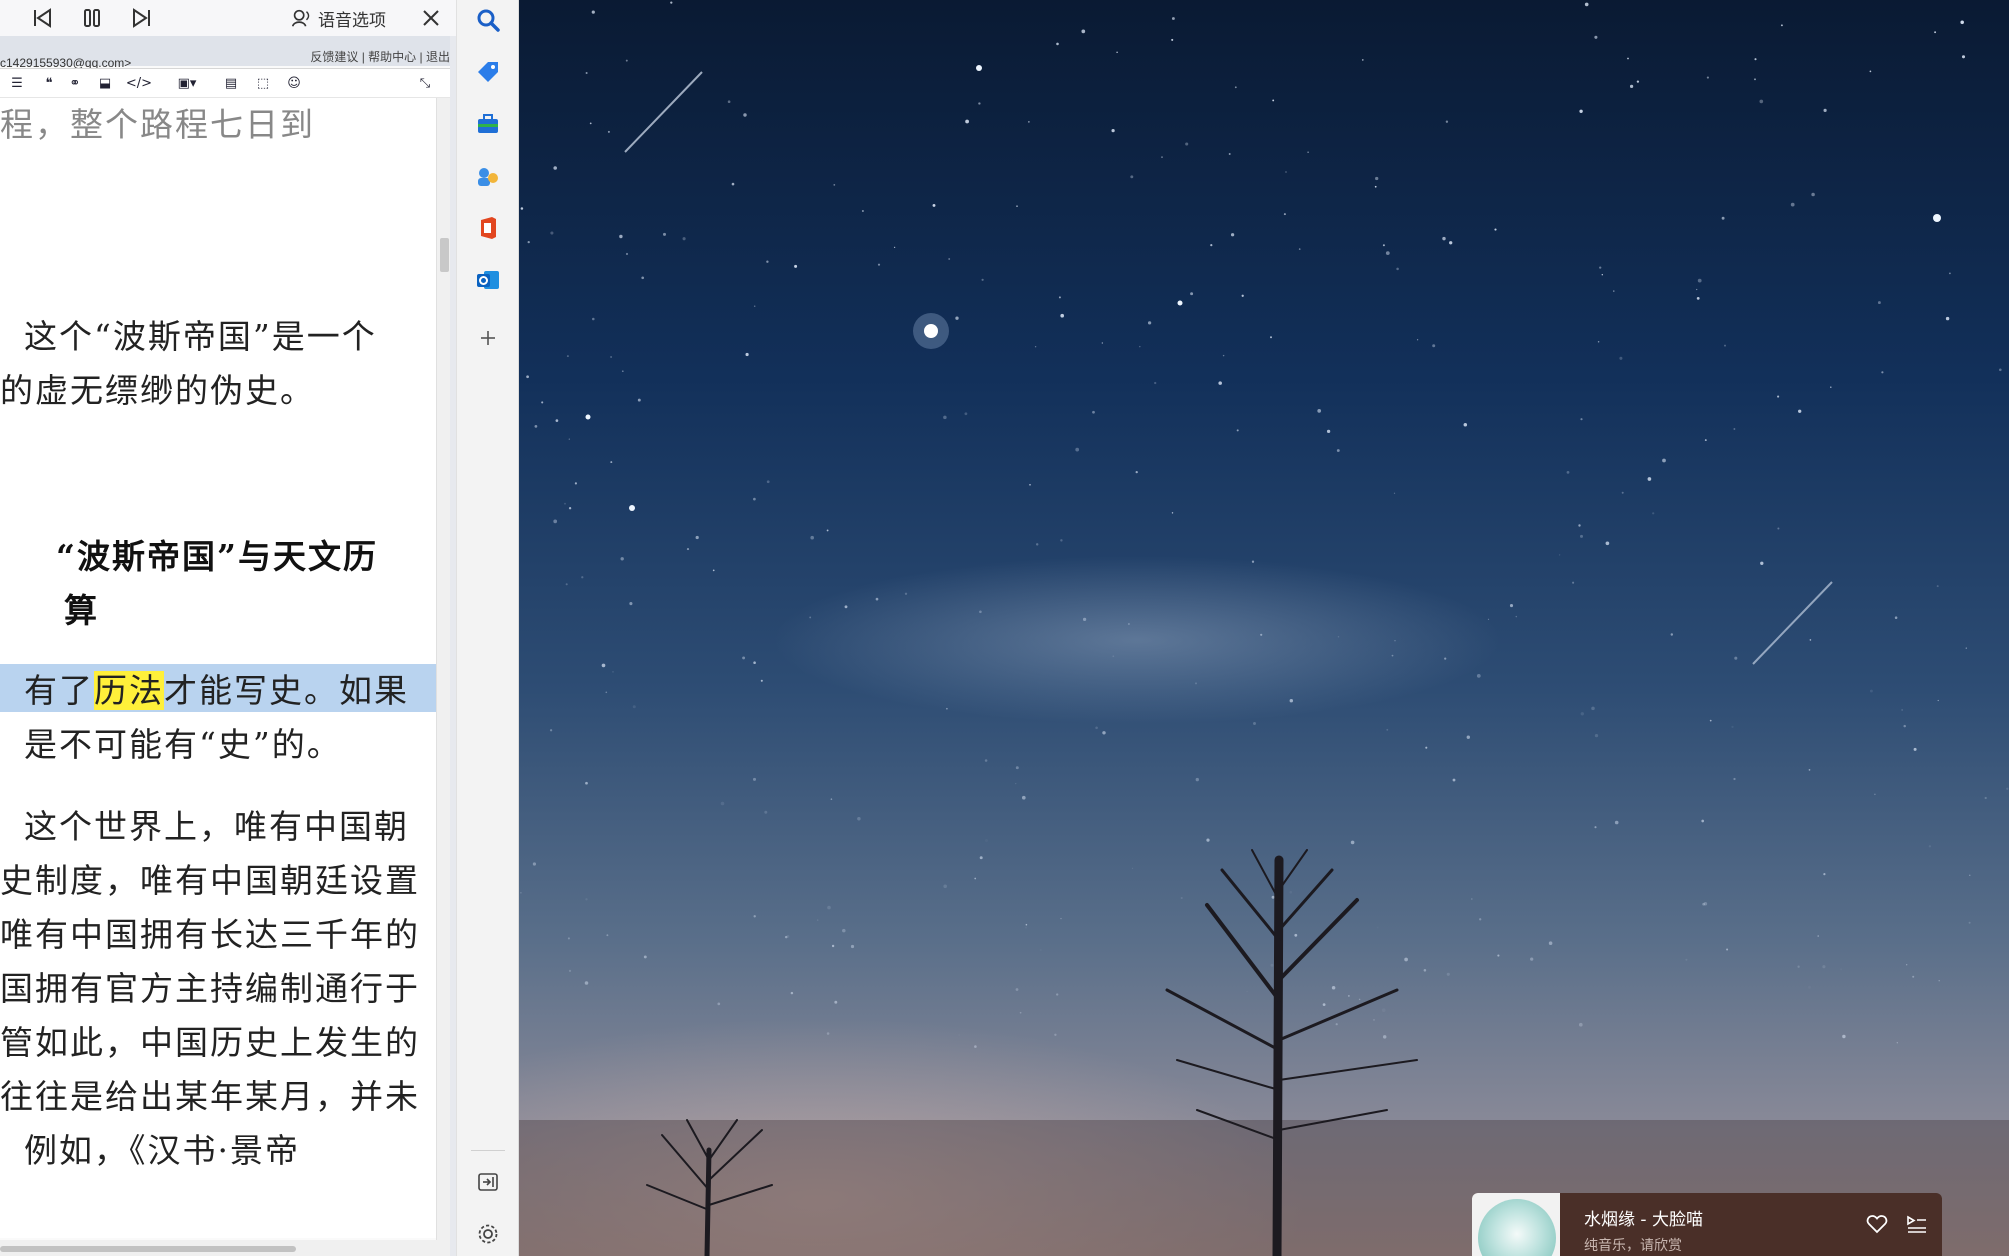 The image size is (2009, 1256). What do you see at coordinates (139, 84) in the screenshot?
I see `code-icon: </>` at bounding box center [139, 84].